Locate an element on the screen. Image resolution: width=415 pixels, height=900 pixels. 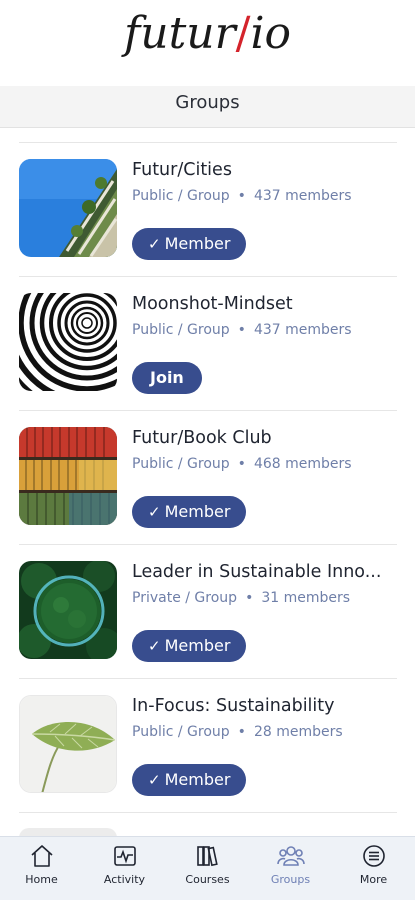
app-header: futur/io is located at coordinates (207, 43).